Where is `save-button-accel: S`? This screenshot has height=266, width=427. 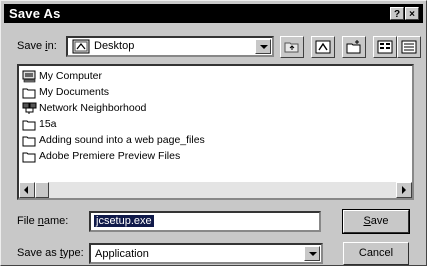
save-button-accel: S is located at coordinates (367, 221).